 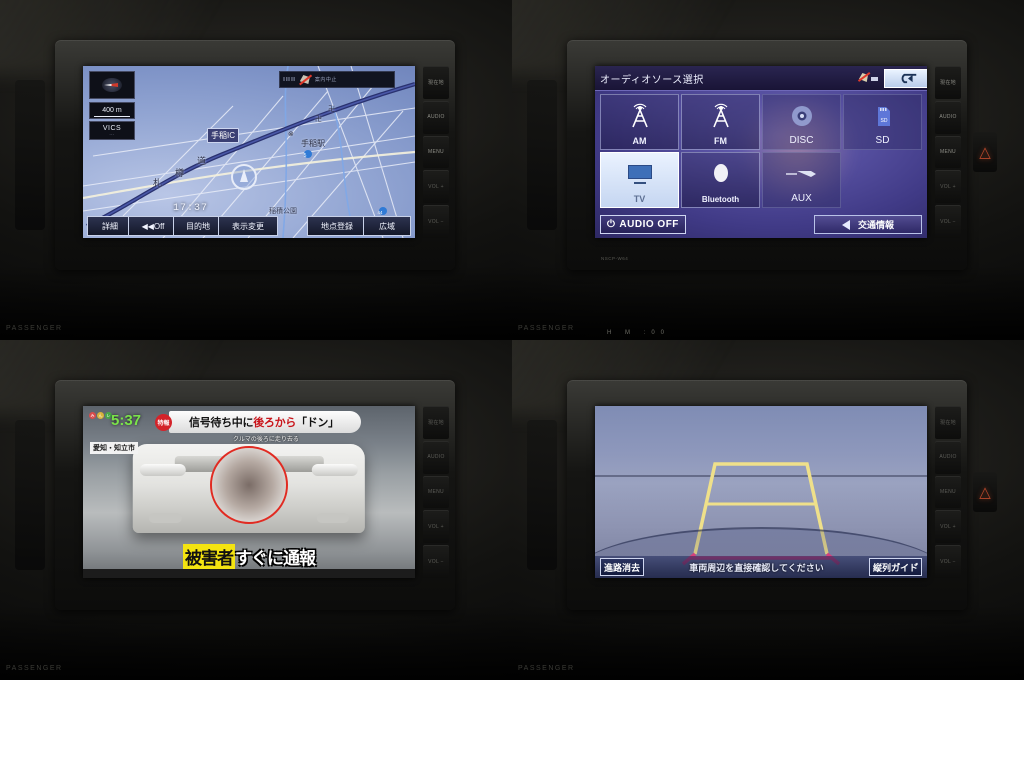 I want to click on nav-button-register-point: 地点登録, so click(x=337, y=226).